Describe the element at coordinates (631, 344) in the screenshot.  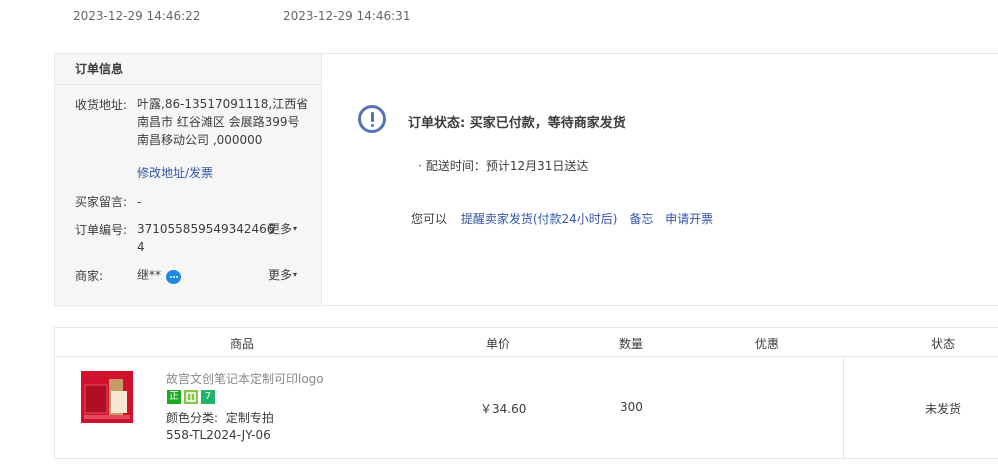
I see `header-quantity: 数量` at that location.